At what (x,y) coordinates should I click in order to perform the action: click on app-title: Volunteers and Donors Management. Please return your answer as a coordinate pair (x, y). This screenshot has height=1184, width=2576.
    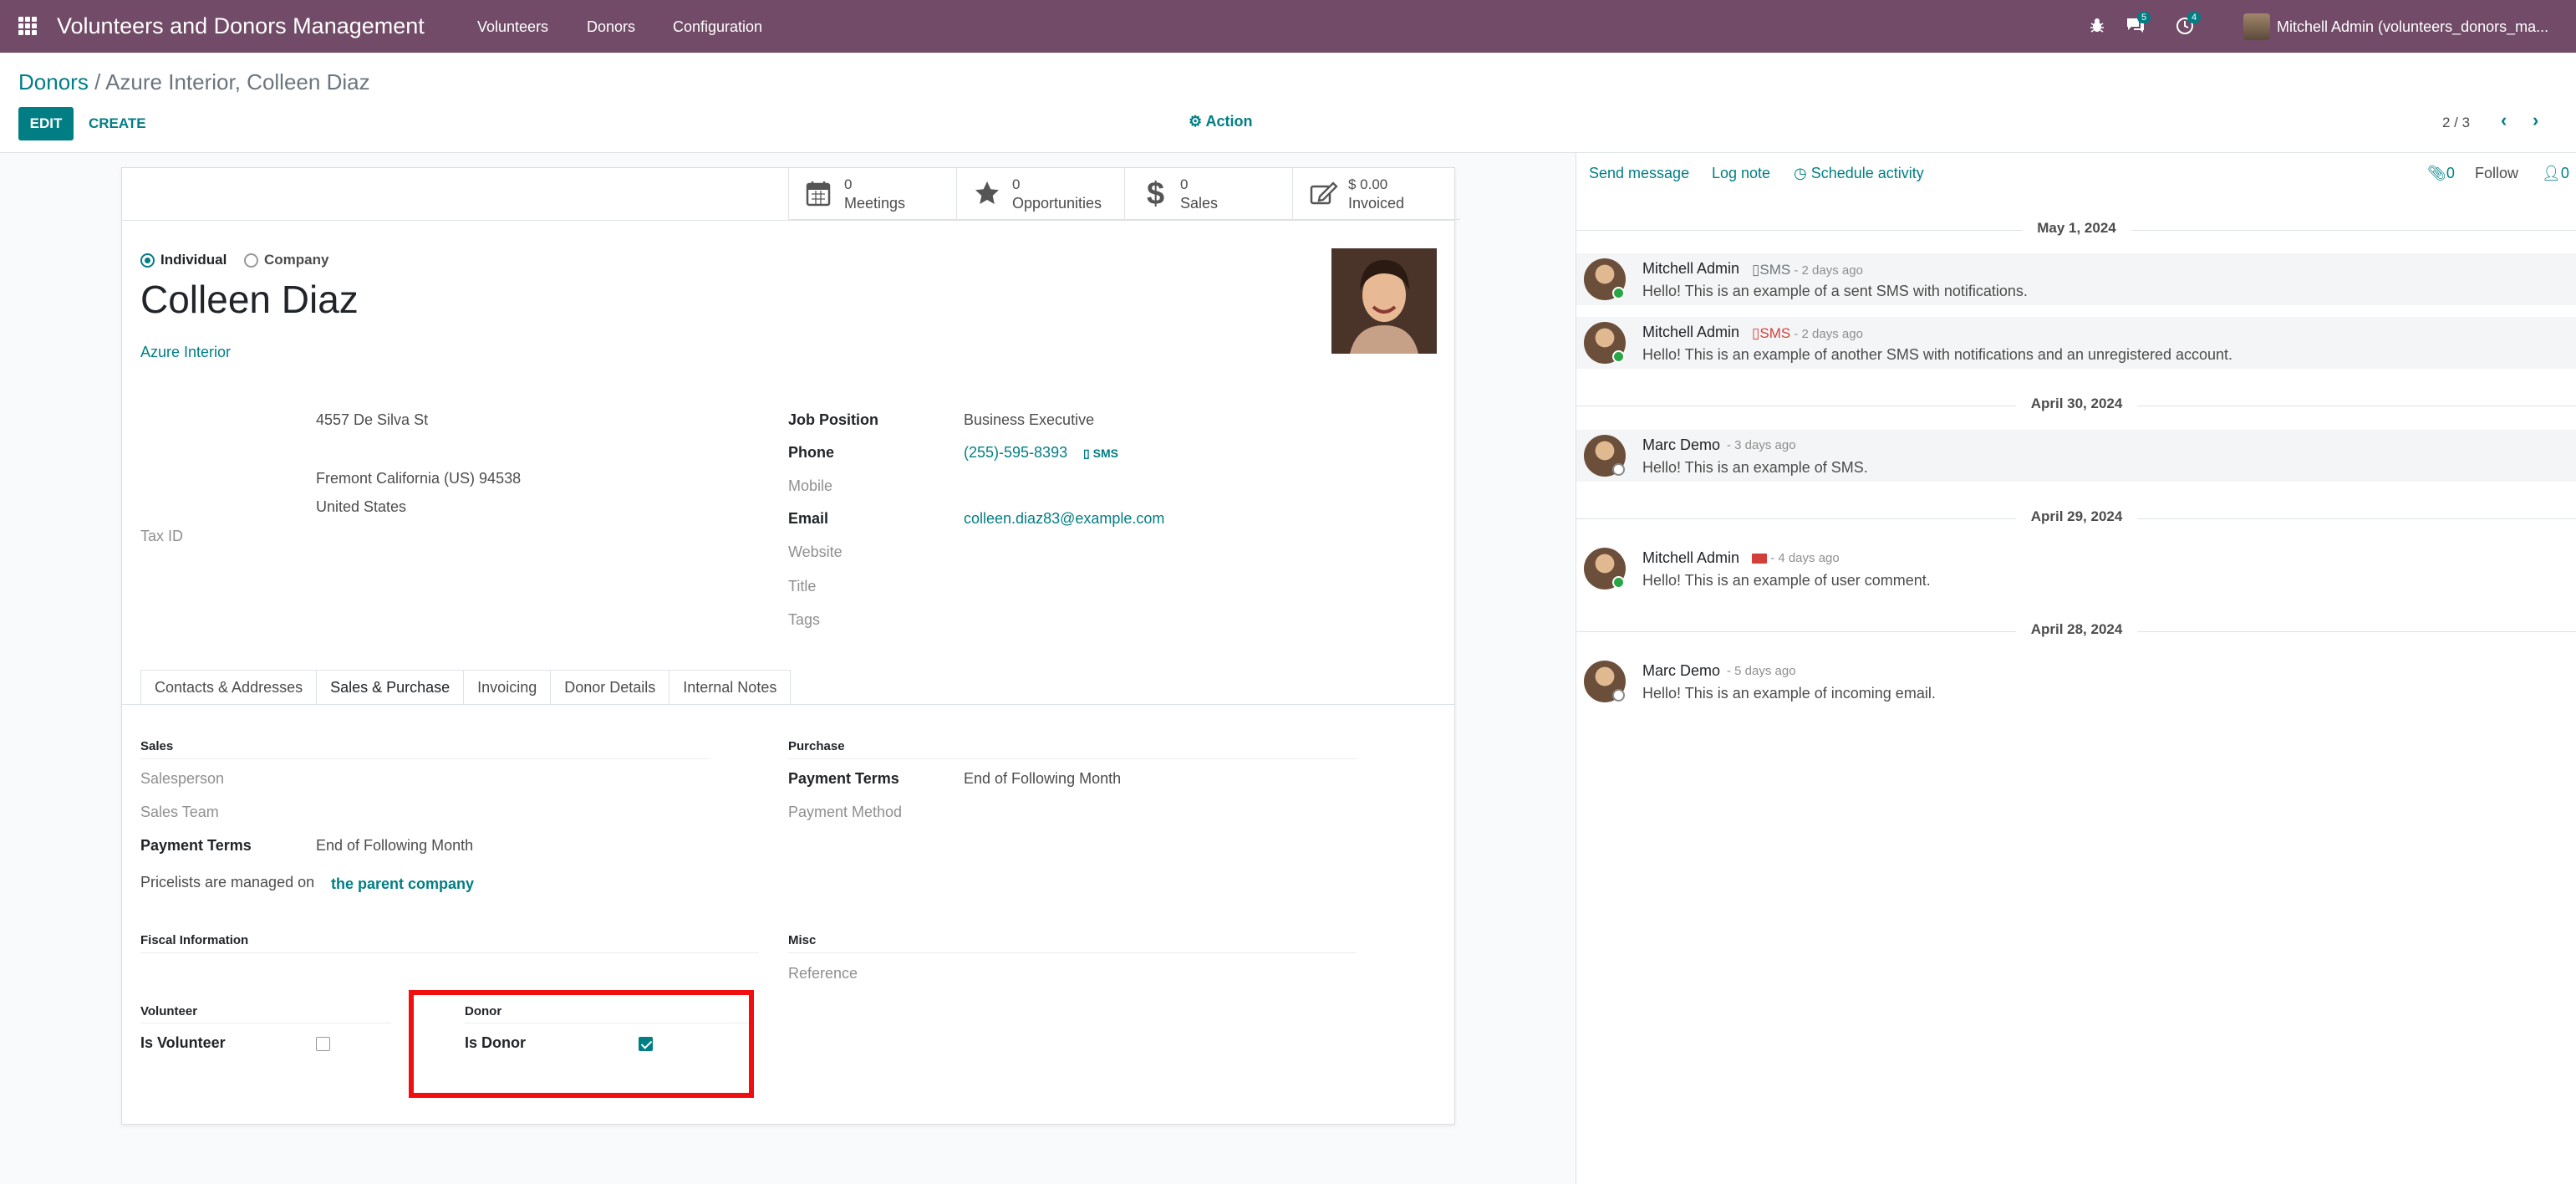
    Looking at the image, I should click on (241, 26).